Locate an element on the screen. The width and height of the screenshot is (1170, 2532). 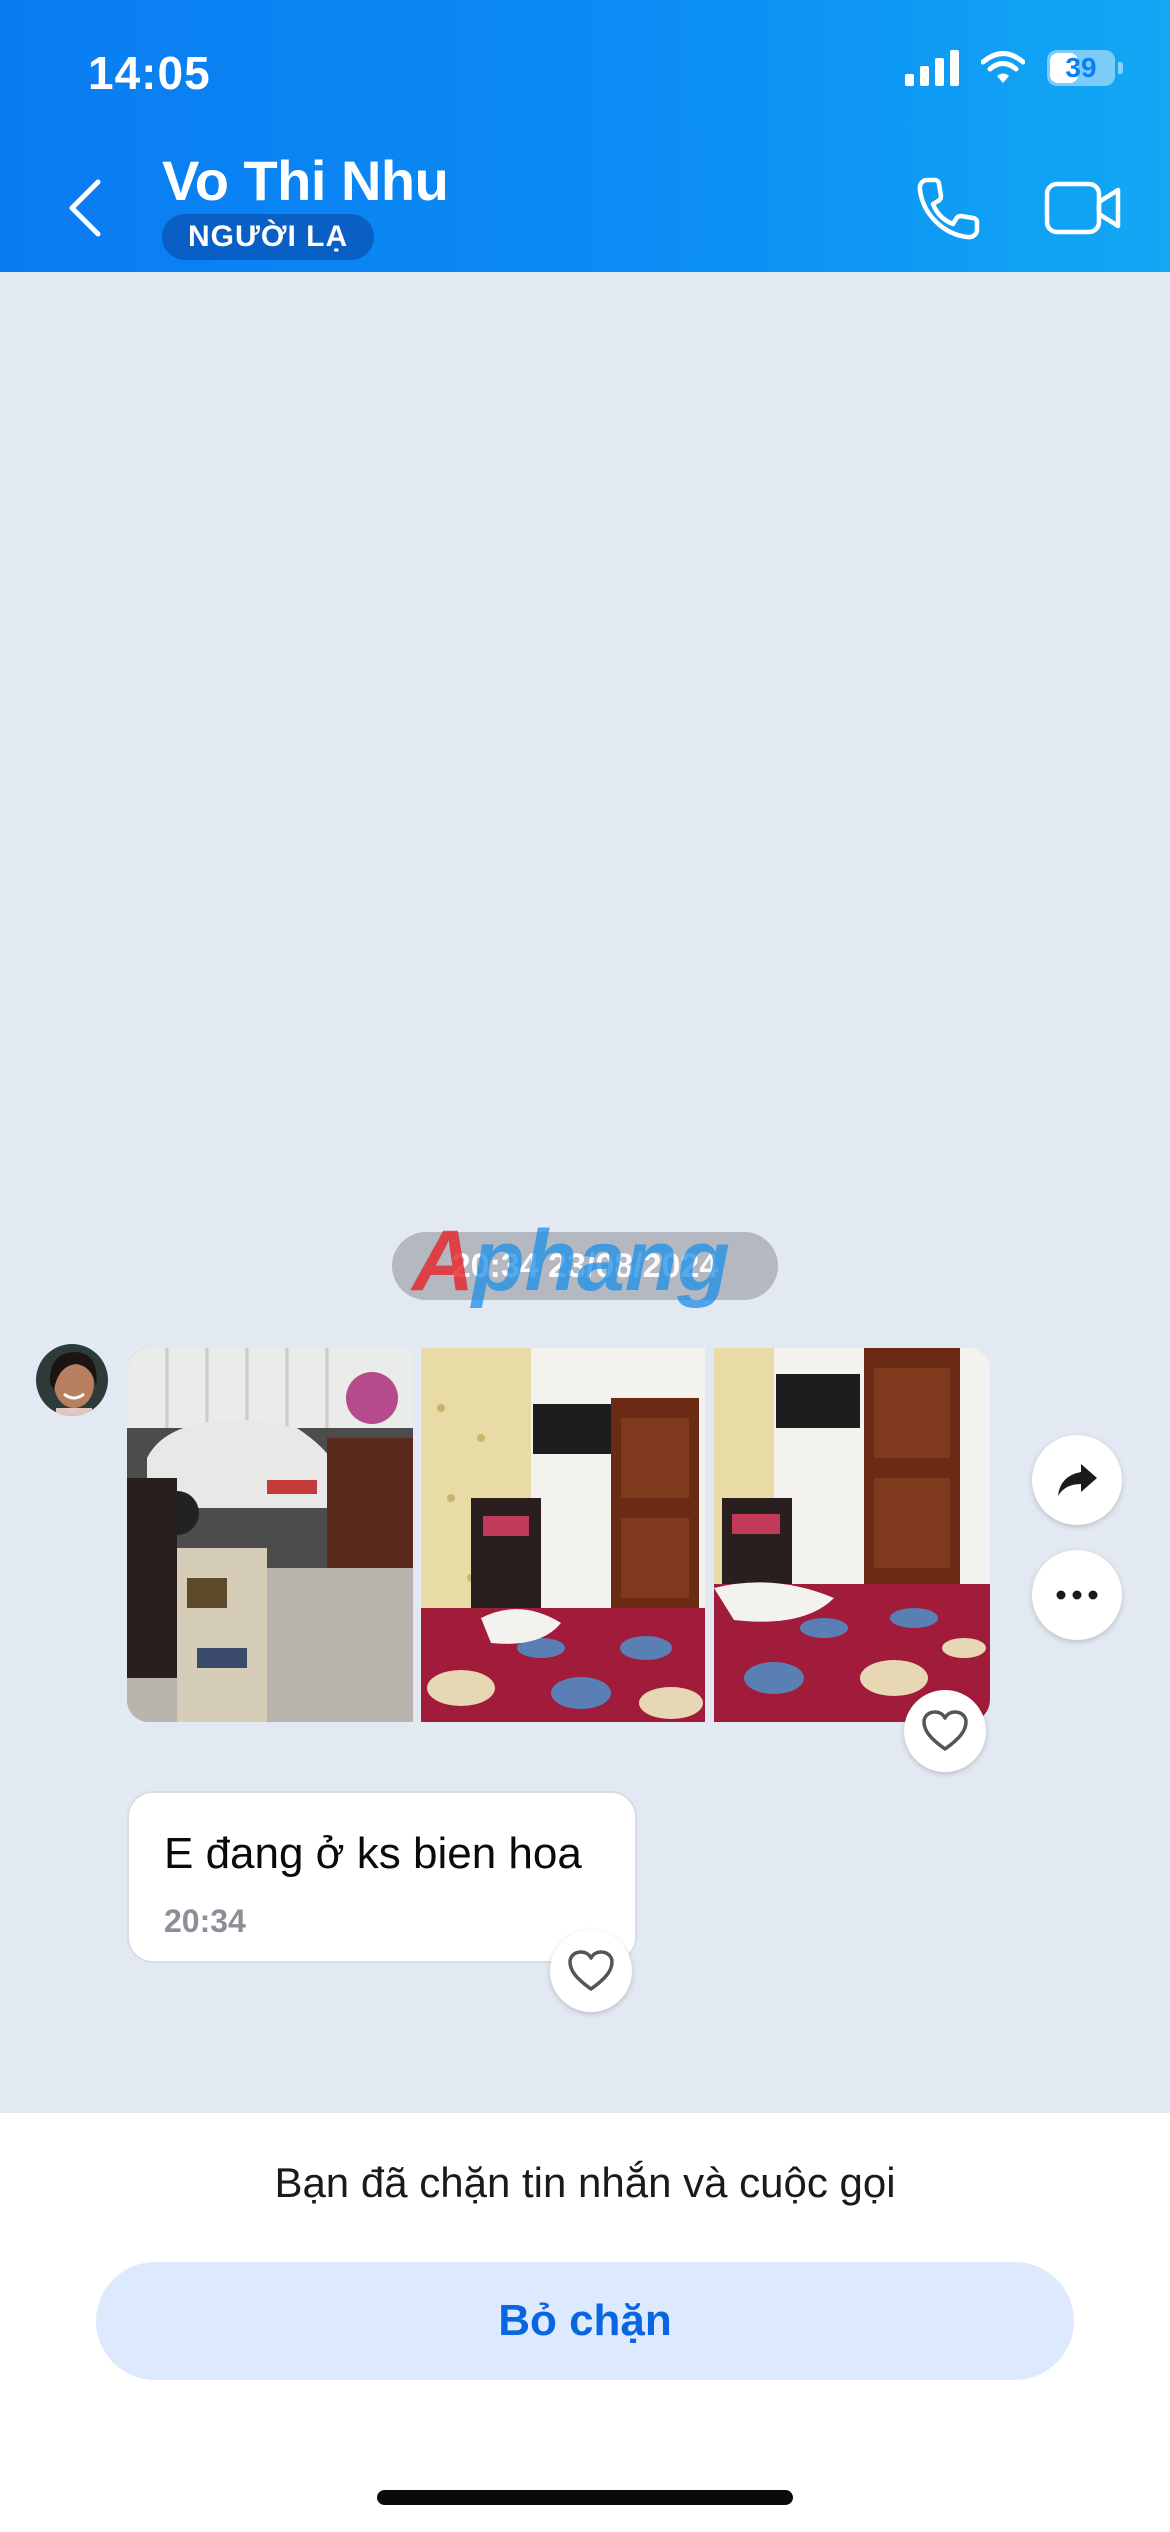
unblock-button: Bỏ chặn is located at coordinates (585, 2321).